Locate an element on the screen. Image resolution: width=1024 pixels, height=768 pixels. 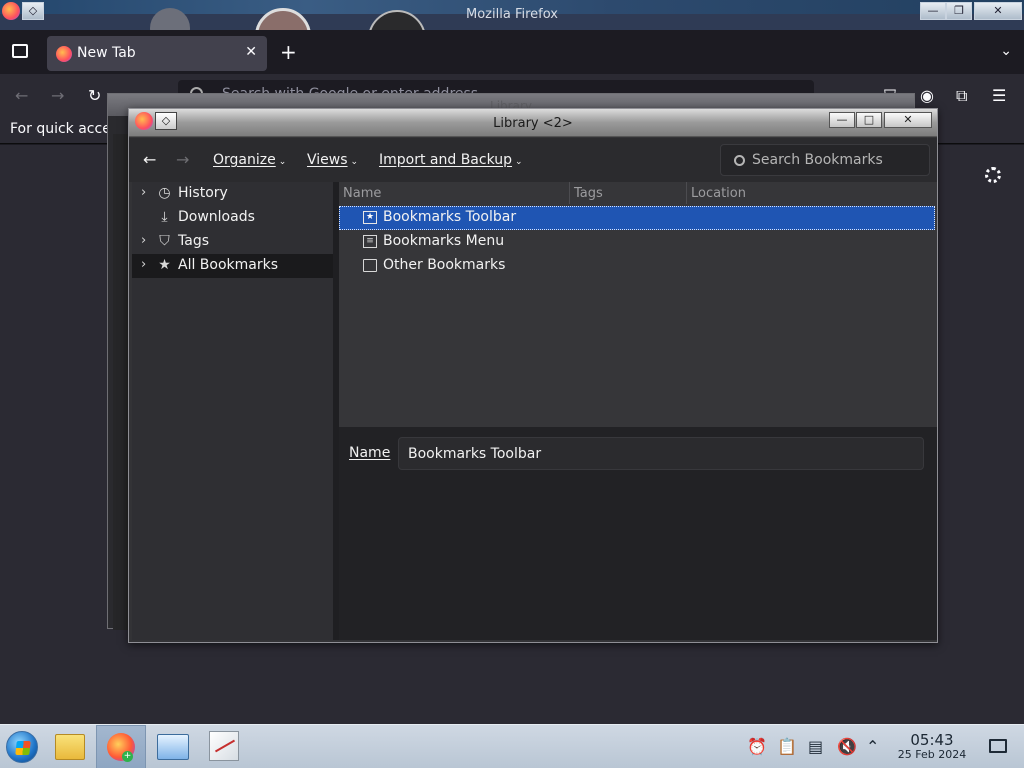
library-maximize-button: □ is located at coordinates (869, 120).